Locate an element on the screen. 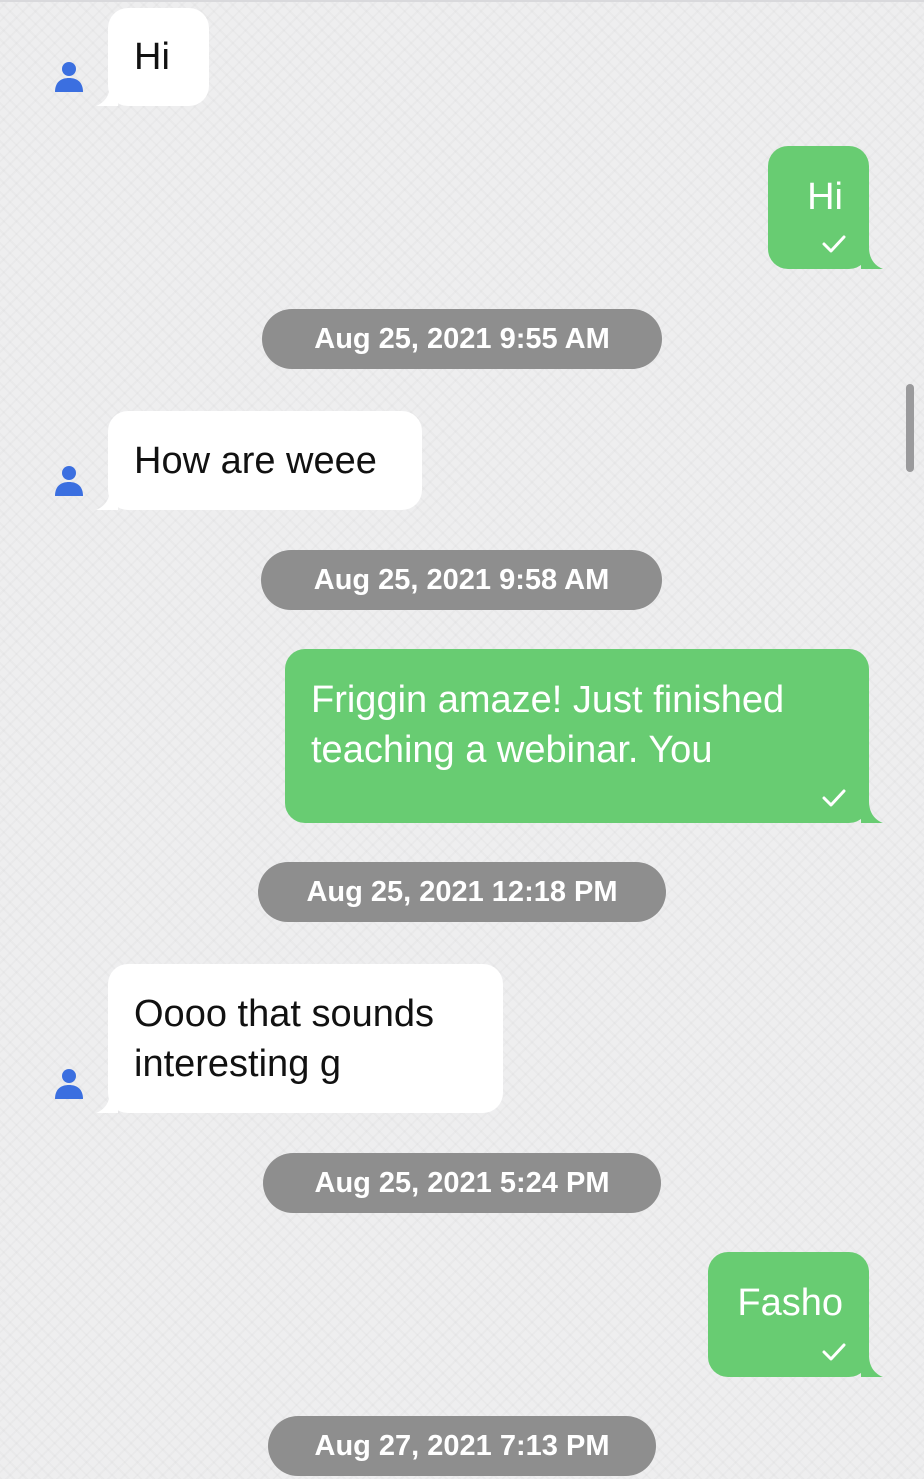 Image resolution: width=924 pixels, height=1479 pixels. timestamp-pill: Aug 25, 2021 9:58 AM is located at coordinates (461, 580).